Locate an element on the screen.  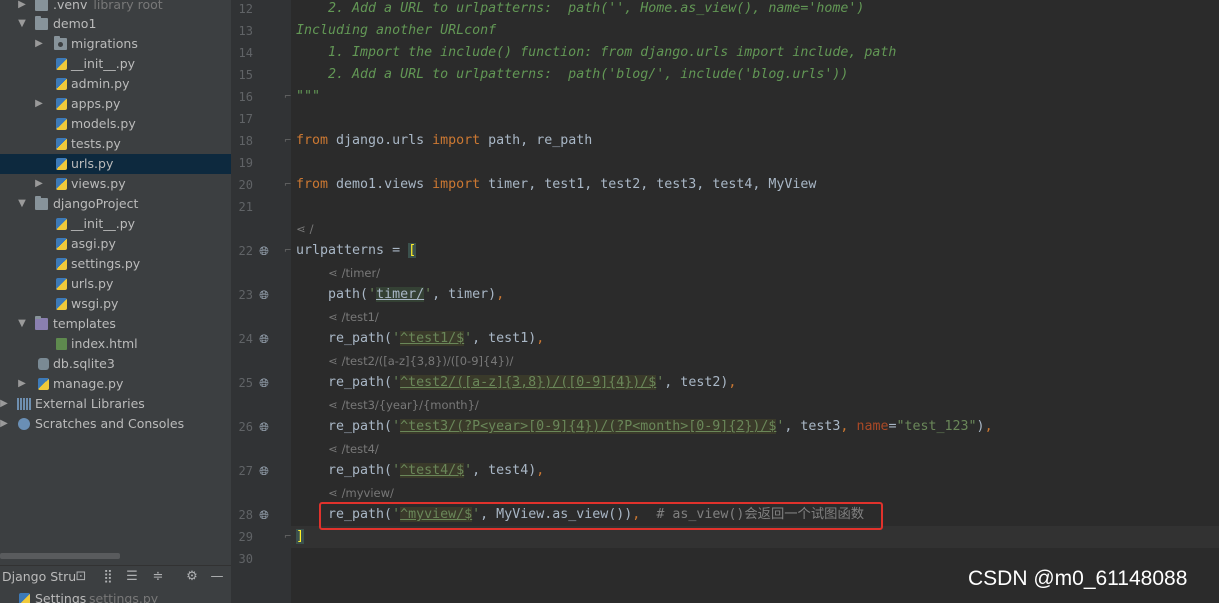
url-hint-text: /test4/ is located at coordinates (360, 449).